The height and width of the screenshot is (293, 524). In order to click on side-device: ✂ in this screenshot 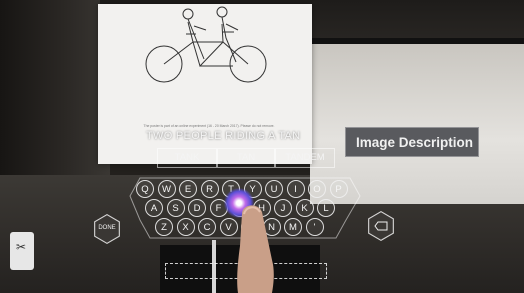, I will do `click(22, 251)`.